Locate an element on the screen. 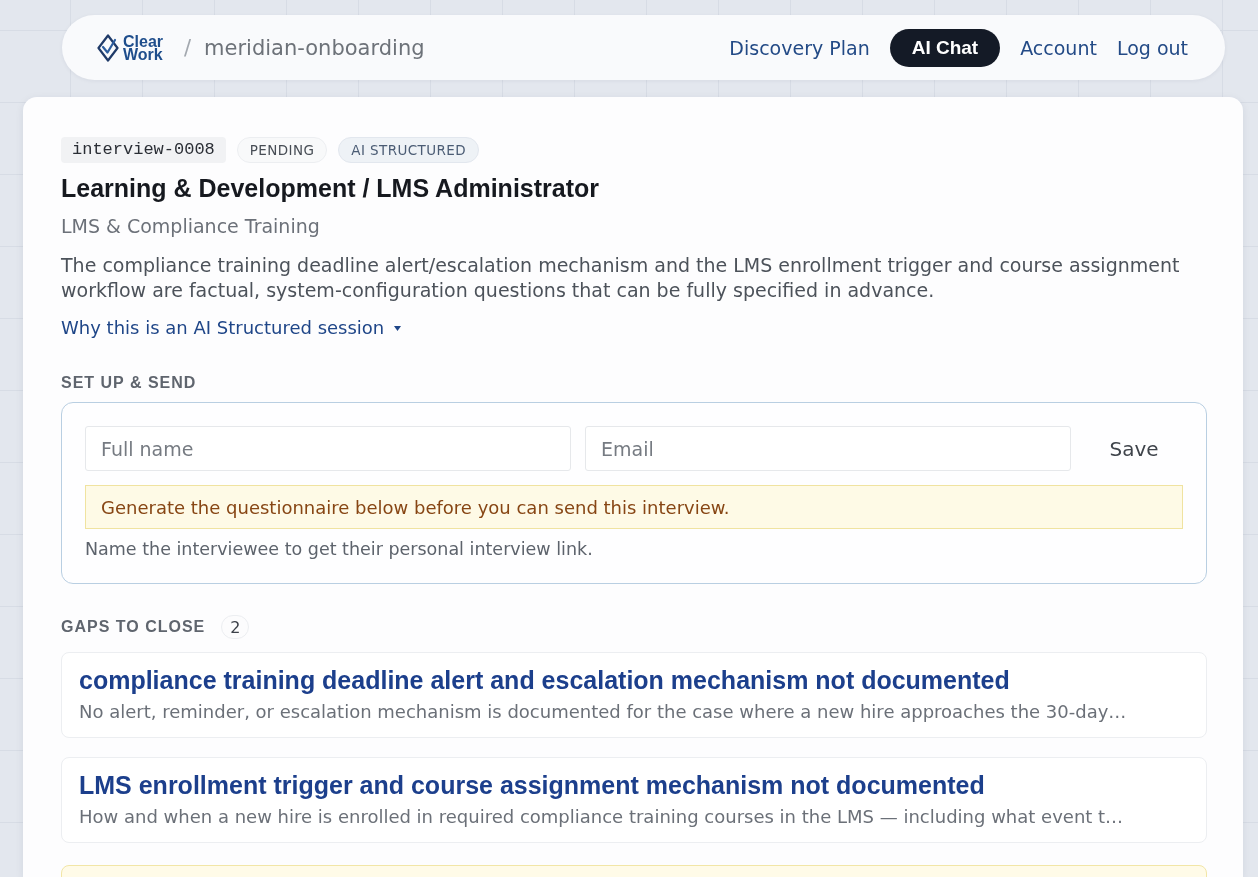 The image size is (1258, 877). count-badge: 2 is located at coordinates (235, 627).